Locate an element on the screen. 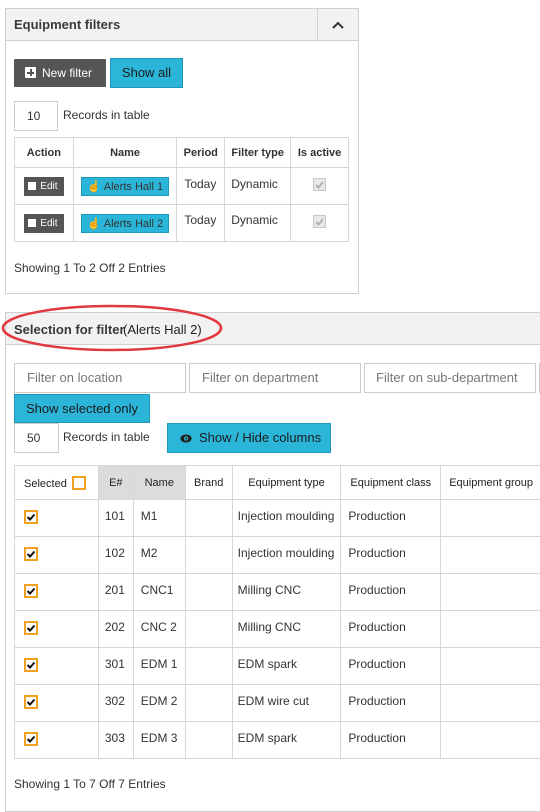 The width and height of the screenshot is (540, 812). col-e-number: E# is located at coordinates (115, 482).